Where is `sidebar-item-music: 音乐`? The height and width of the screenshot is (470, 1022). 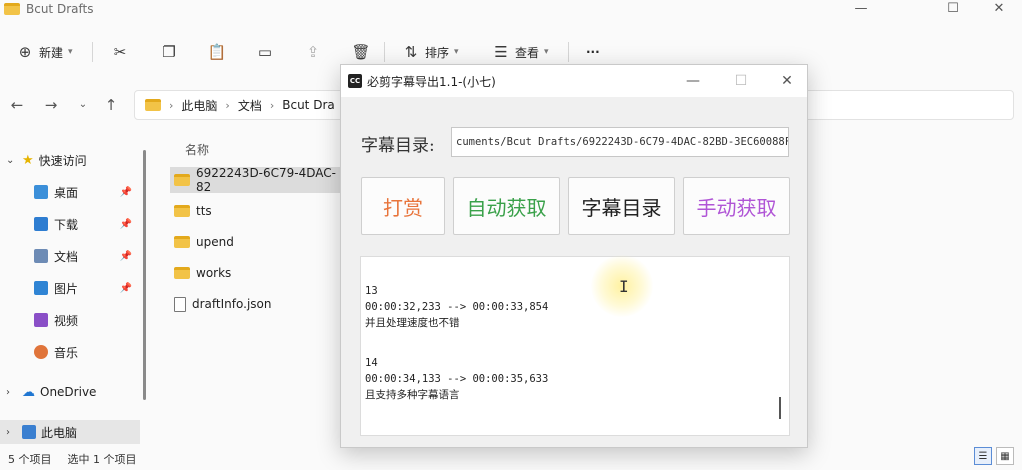
sidebar-item-music: 音乐 is located at coordinates (70, 352).